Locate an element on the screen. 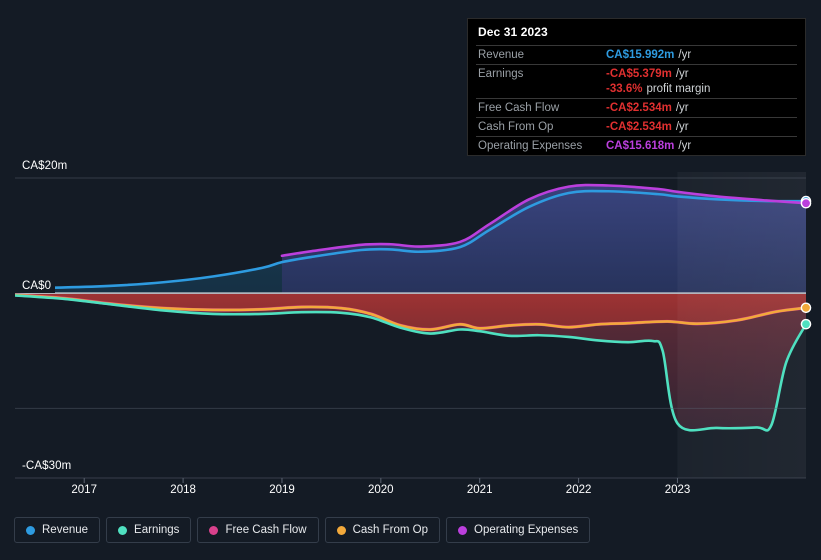 This screenshot has height=560, width=821. x-axis-tick-2021: 2021 is located at coordinates (479, 490).